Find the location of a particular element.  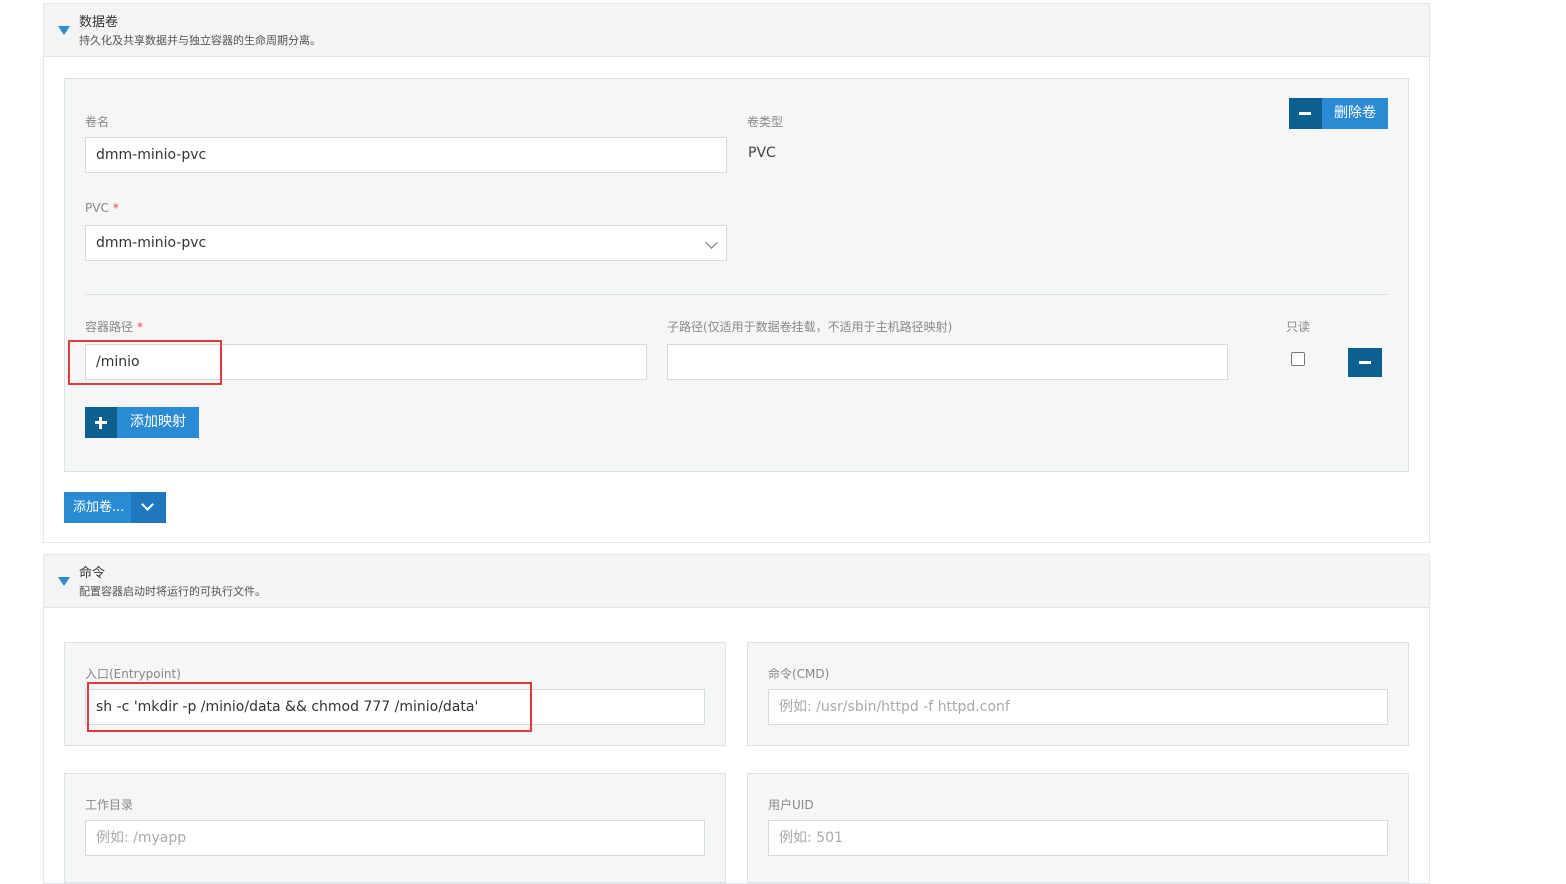

cmd-input: 例如: /usr/sbin/httpd -f httpd.conf is located at coordinates (1078, 707).